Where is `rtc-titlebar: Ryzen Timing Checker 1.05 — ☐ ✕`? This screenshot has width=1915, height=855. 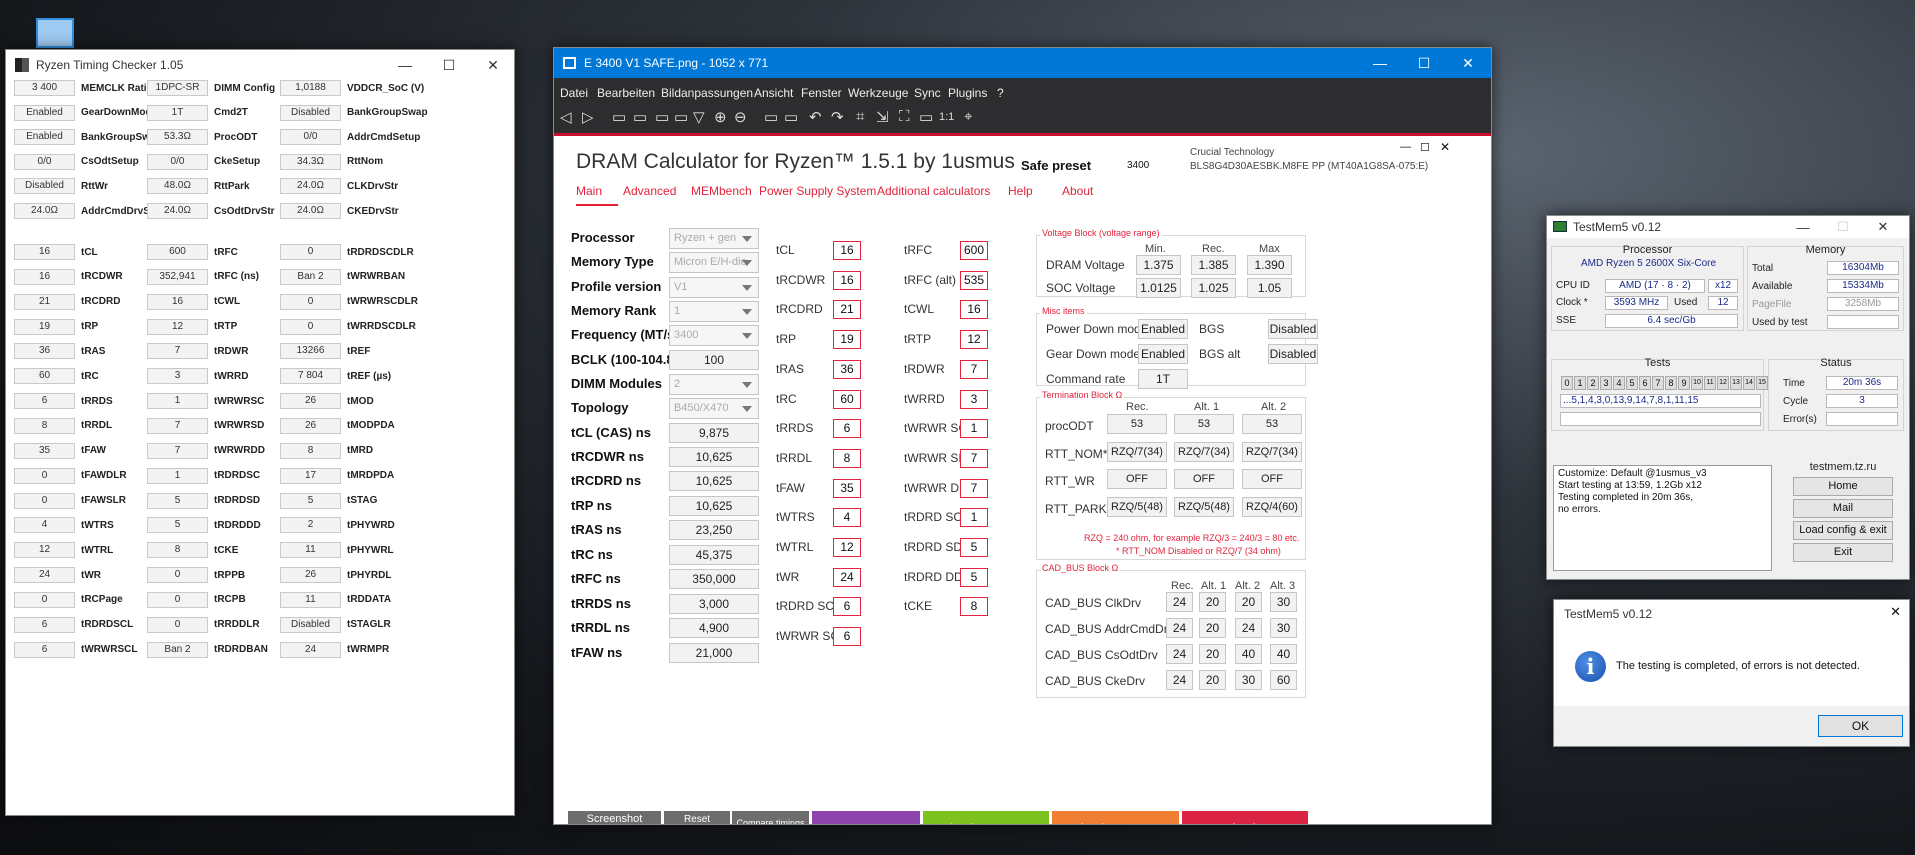 rtc-titlebar: Ryzen Timing Checker 1.05 — ☐ ✕ is located at coordinates (260, 65).